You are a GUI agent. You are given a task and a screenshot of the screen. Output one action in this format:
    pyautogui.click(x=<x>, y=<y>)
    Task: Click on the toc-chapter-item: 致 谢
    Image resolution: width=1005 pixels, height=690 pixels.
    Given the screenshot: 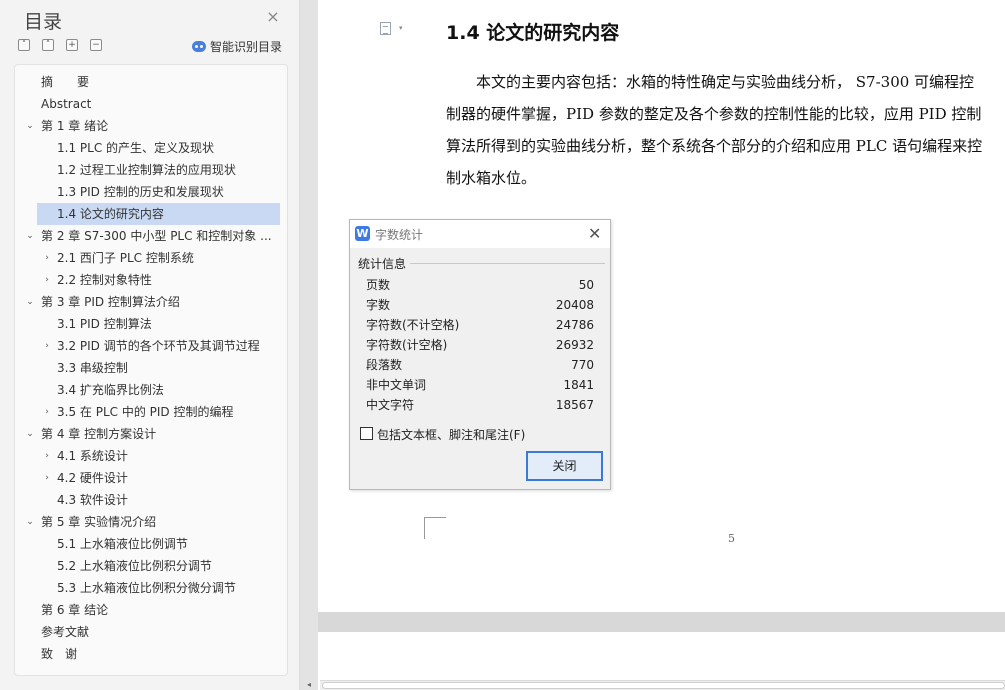 What is the action you would take?
    pyautogui.click(x=151, y=654)
    